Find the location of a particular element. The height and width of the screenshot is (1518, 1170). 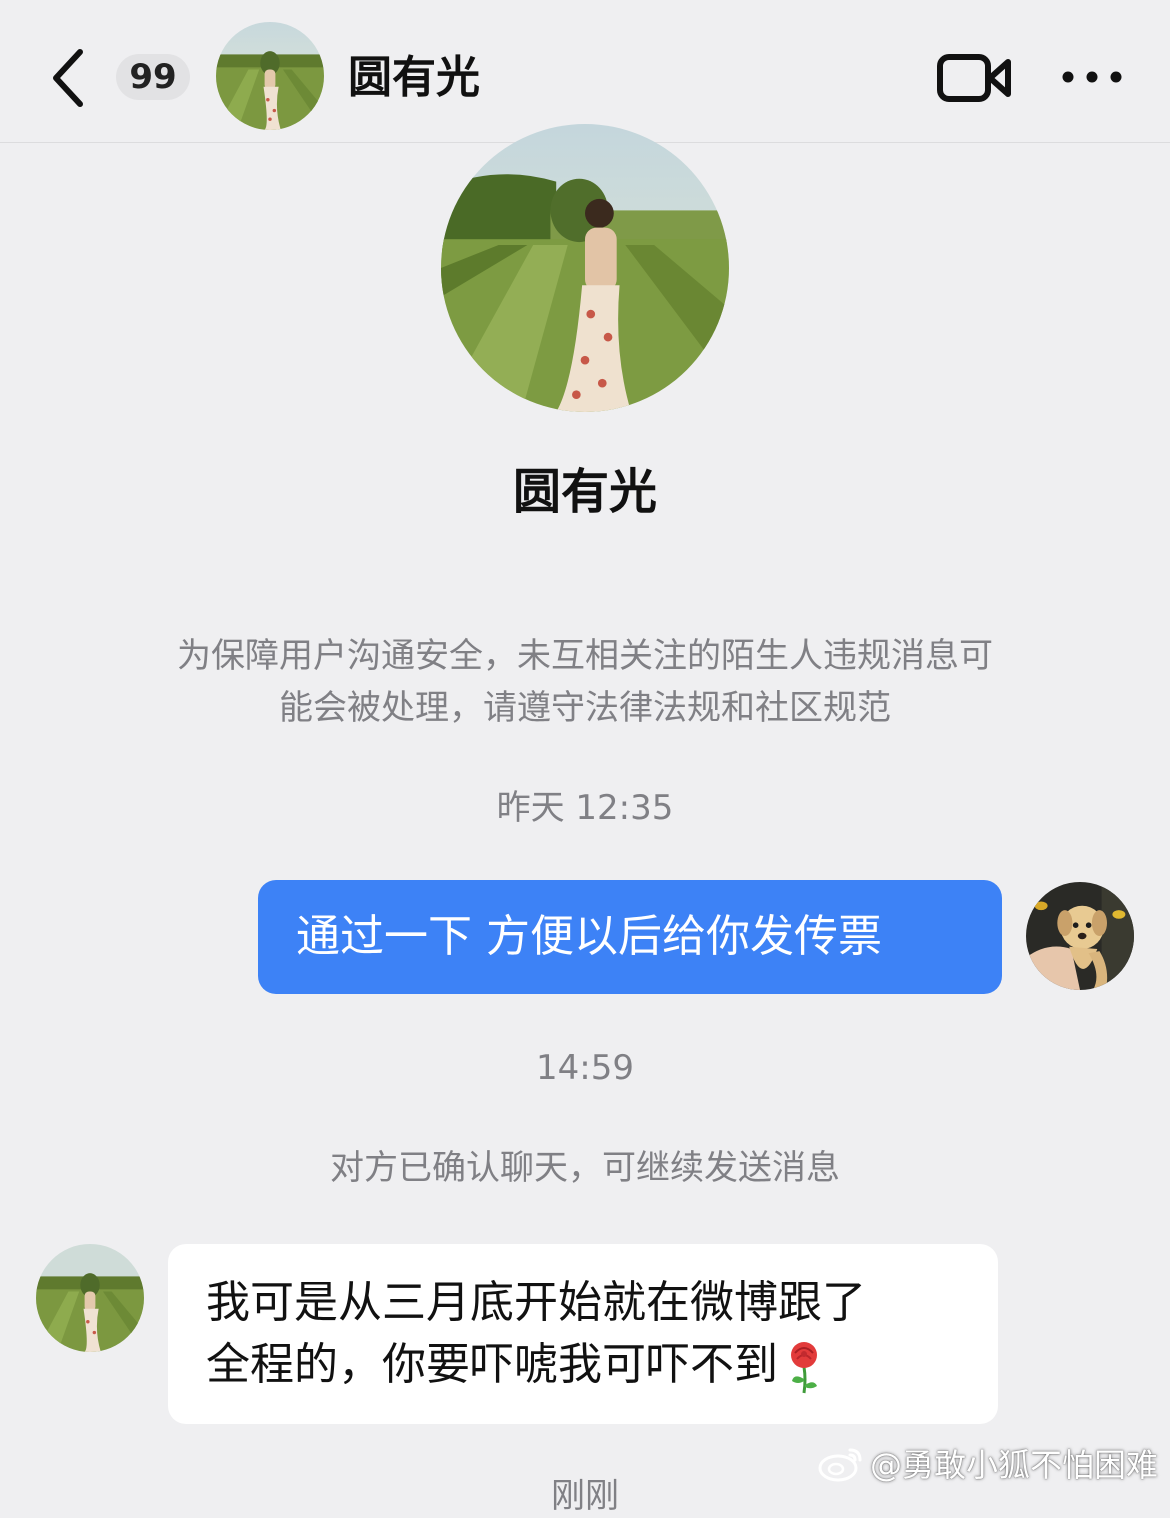

incoming-message-bubble: 我可是从三月底开始就在微博跟了 全程的，你要吓唬我可吓不到 is located at coordinates (583, 1334).